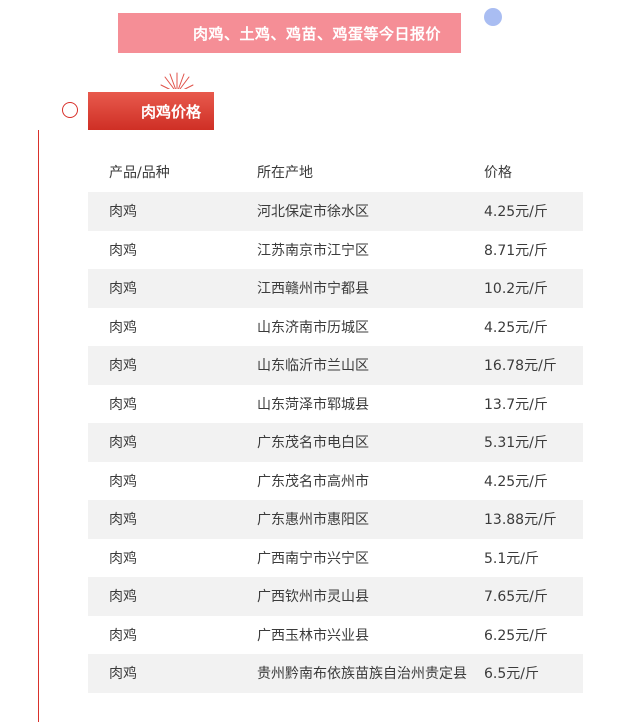 This screenshot has width=631, height=722. I want to click on table-row: 肉鸡 广东茂名市高州市 4.25元/斤, so click(335, 481).